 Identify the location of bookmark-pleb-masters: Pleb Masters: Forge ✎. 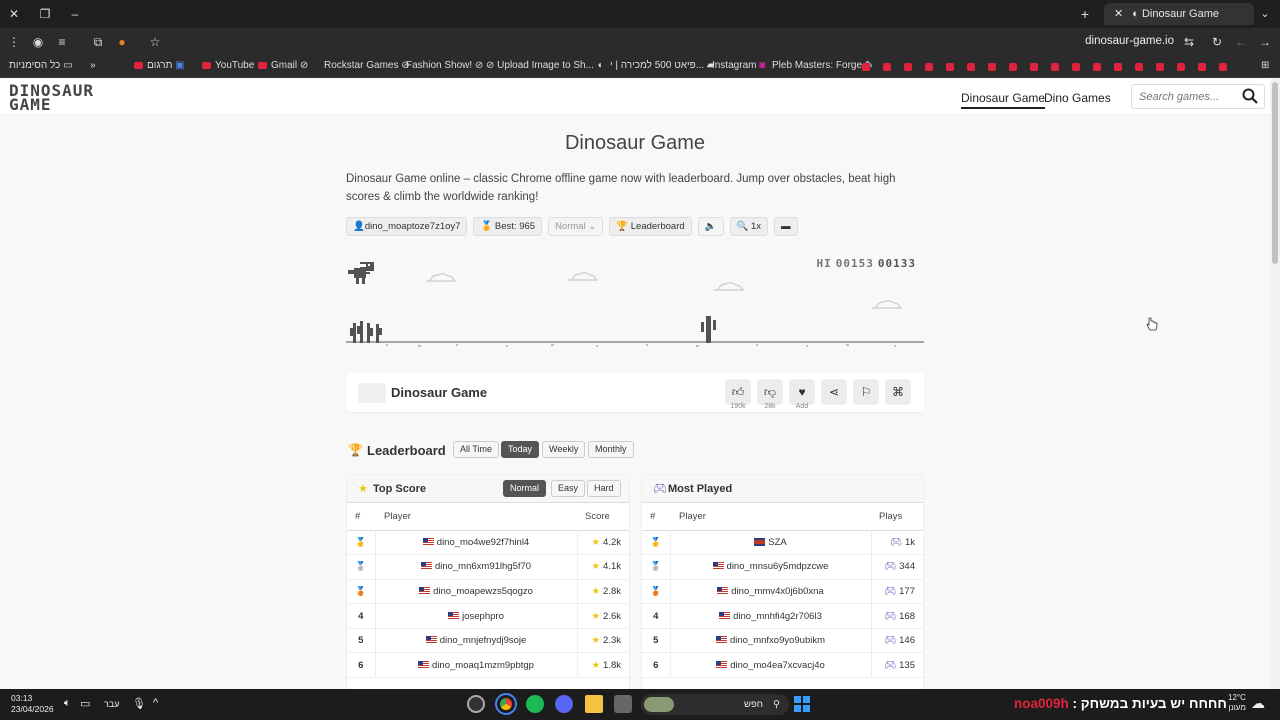
(822, 65).